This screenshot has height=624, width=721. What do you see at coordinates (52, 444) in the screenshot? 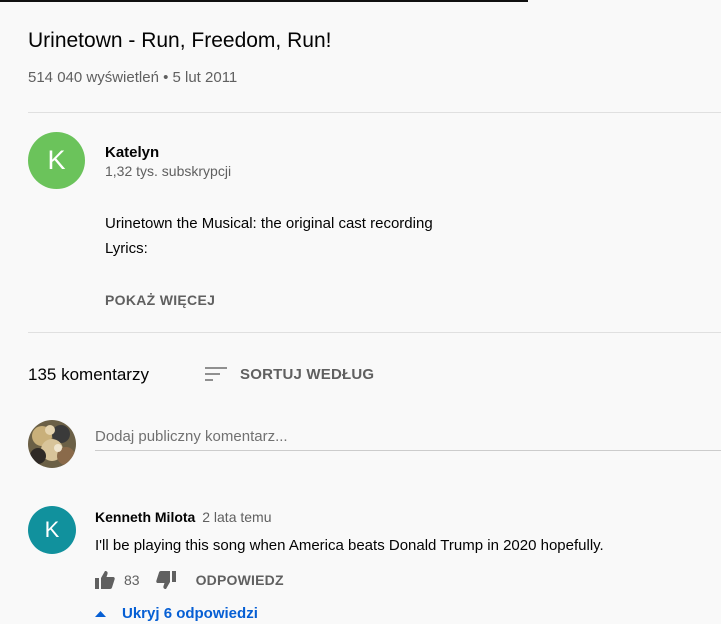
I see `user-avatar` at bounding box center [52, 444].